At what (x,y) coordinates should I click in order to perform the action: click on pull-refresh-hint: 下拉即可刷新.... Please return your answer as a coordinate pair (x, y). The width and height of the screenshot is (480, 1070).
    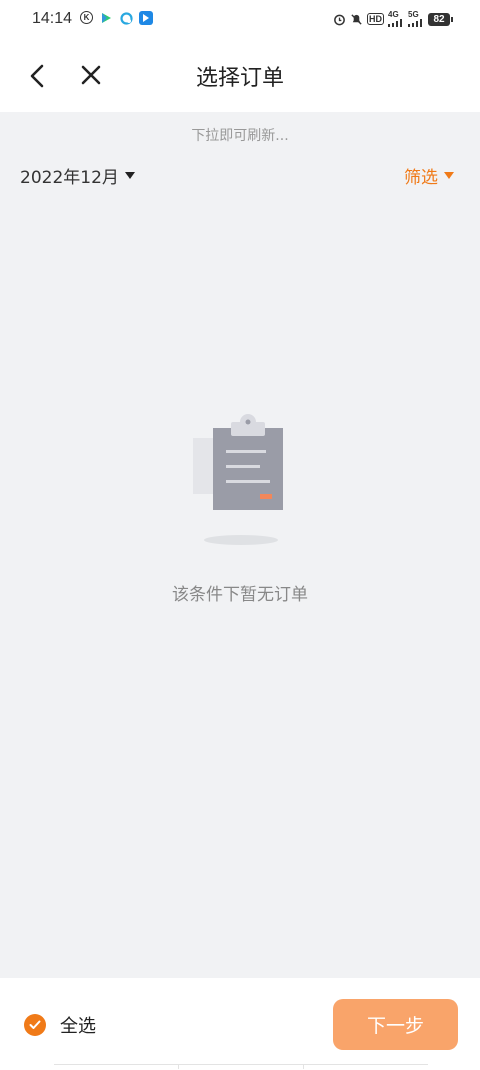
    Looking at the image, I should click on (240, 136).